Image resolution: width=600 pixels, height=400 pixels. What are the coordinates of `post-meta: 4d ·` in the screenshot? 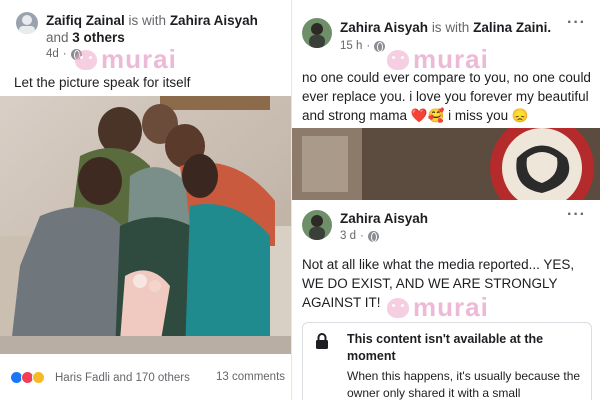 It's located at (64, 54).